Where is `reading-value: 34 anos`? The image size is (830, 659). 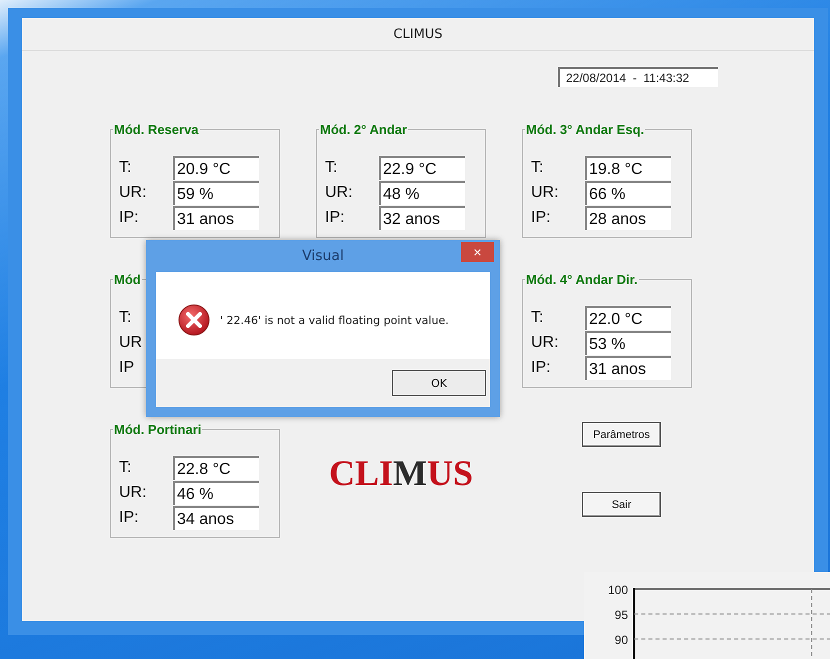
reading-value: 34 anos is located at coordinates (216, 518).